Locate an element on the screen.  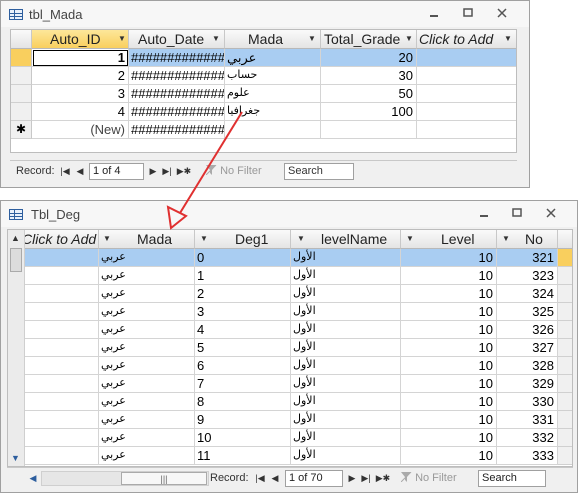
new-record-cell: ############# is located at coordinates (177, 130).